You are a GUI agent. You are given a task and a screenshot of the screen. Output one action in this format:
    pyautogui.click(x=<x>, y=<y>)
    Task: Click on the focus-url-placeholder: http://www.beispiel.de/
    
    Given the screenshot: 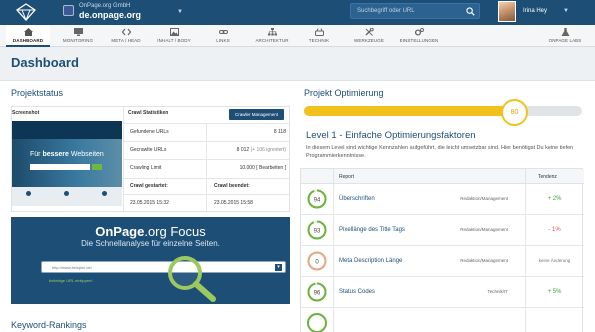 What is the action you would take?
    pyautogui.click(x=72, y=267)
    